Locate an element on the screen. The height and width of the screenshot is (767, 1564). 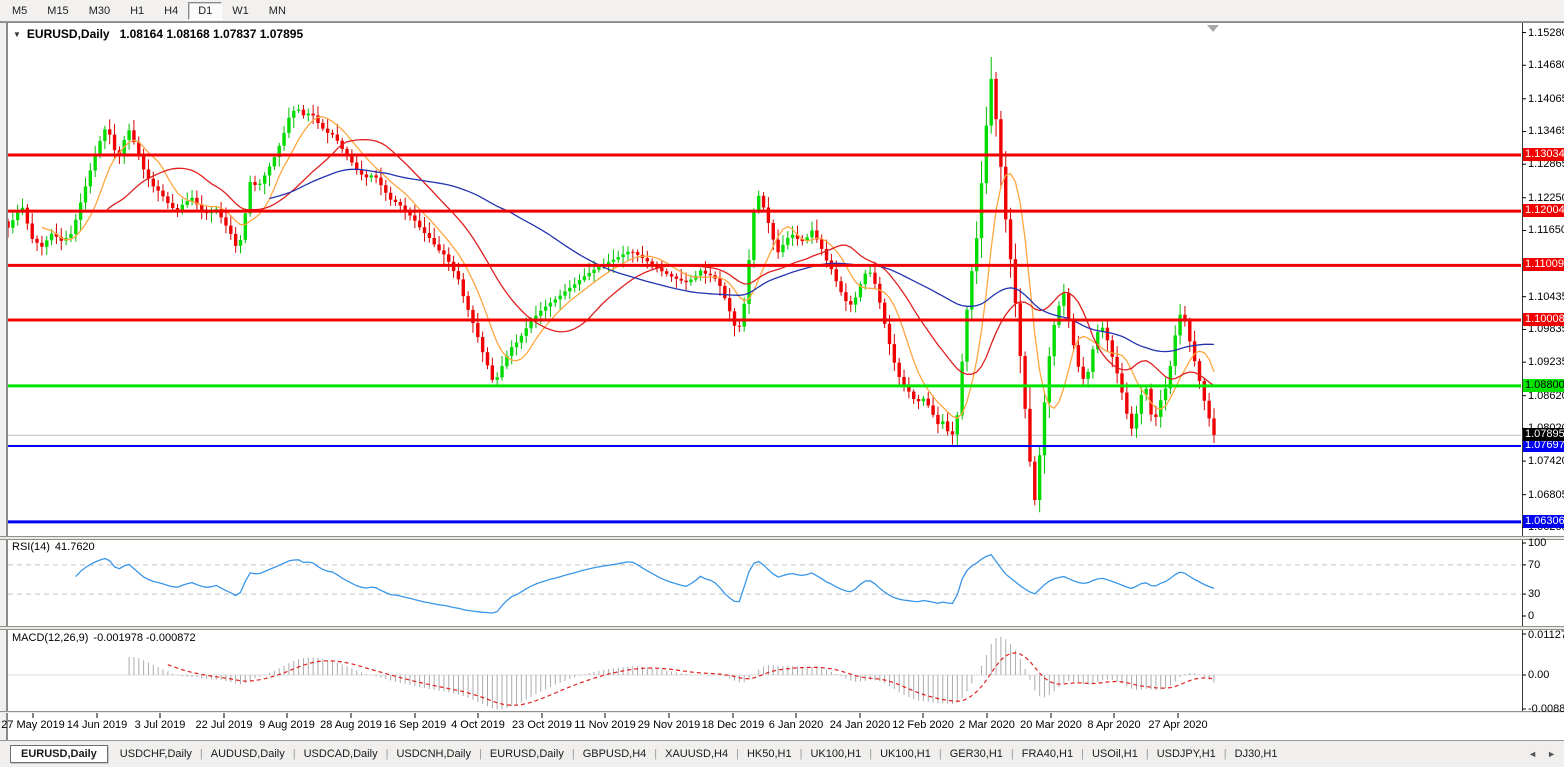
date-axis-label: 23 Oct 2019 is located at coordinates (542, 725).